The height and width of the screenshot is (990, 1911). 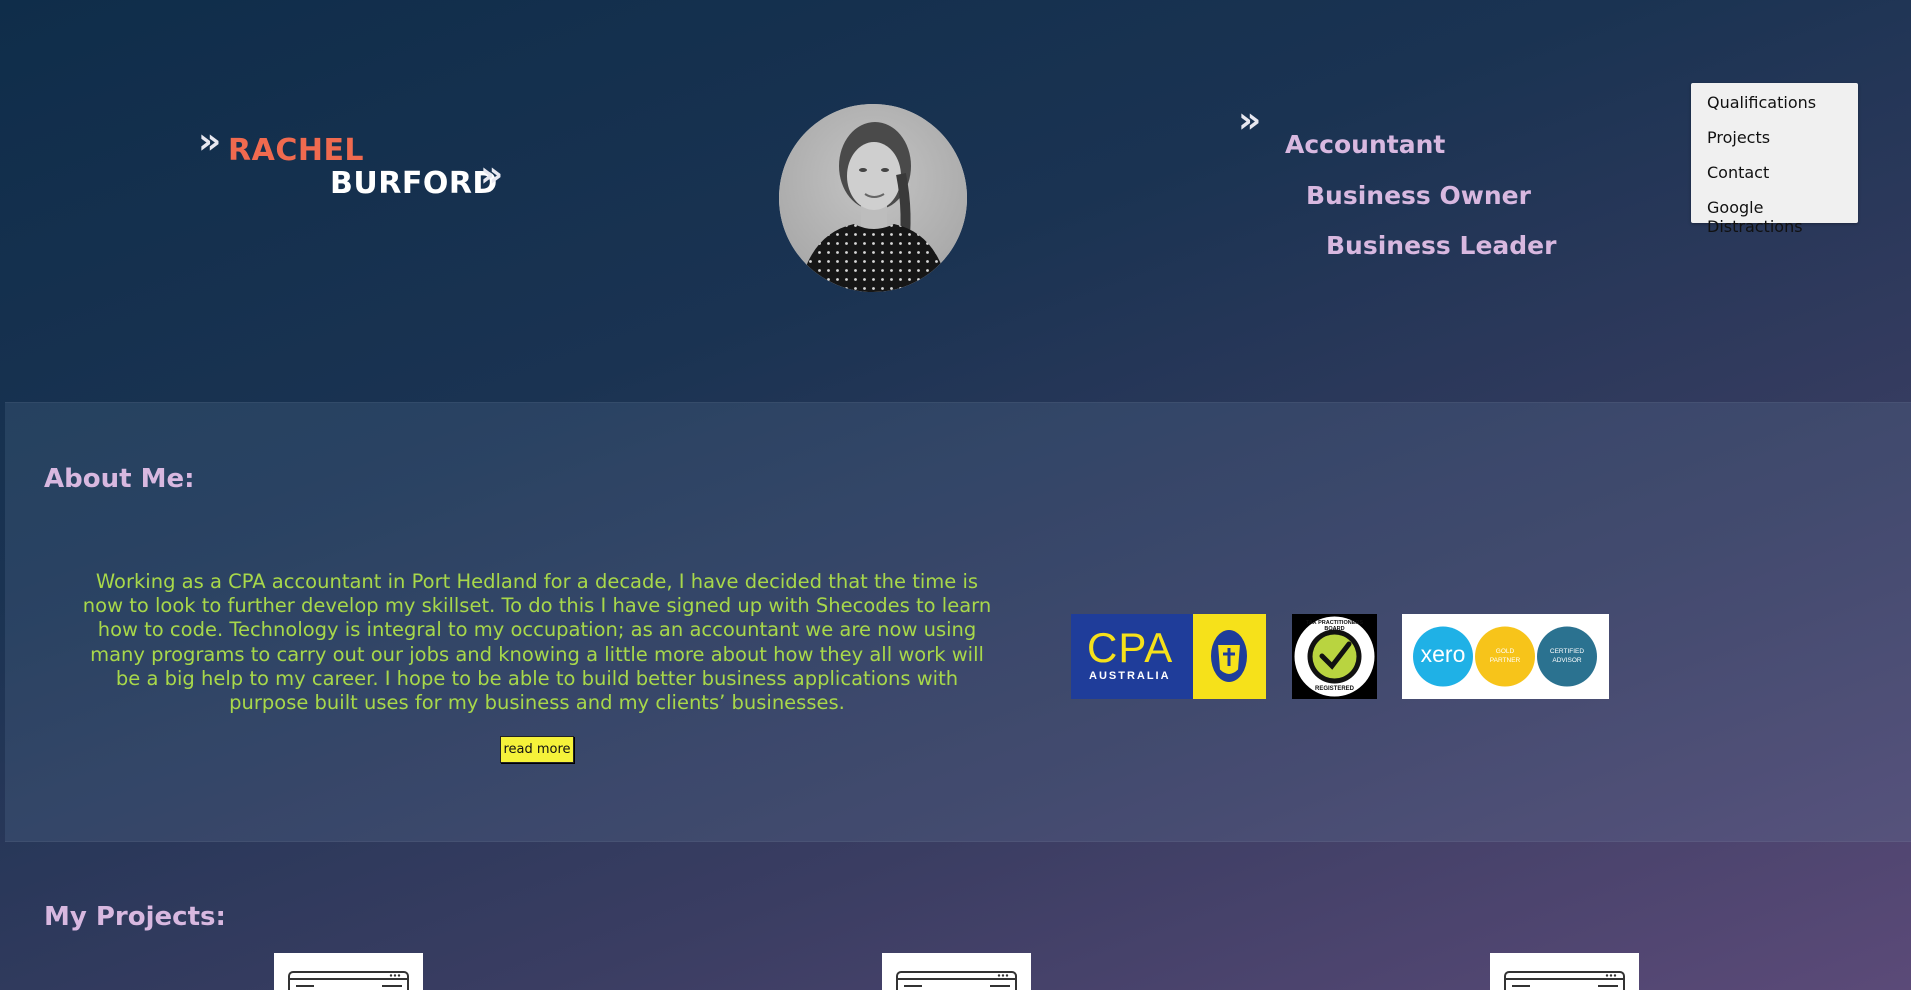 What do you see at coordinates (1505, 656) in the screenshot?
I see `xero-partner-logo: xero GOLD PARTNER CERTIFIED ADVISOR` at bounding box center [1505, 656].